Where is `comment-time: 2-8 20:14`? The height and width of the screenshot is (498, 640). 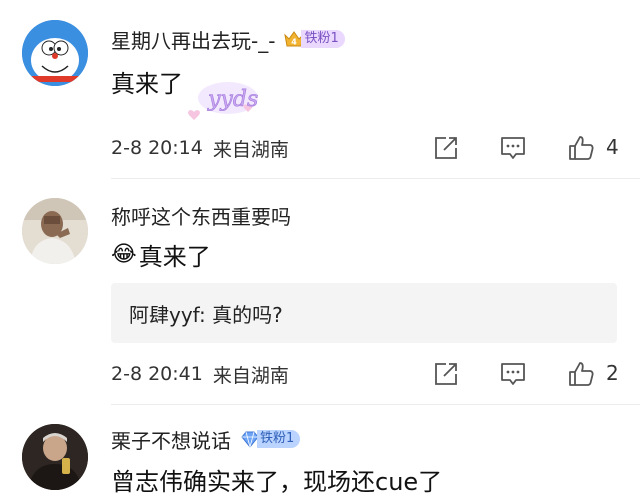 comment-time: 2-8 20:14 is located at coordinates (157, 148).